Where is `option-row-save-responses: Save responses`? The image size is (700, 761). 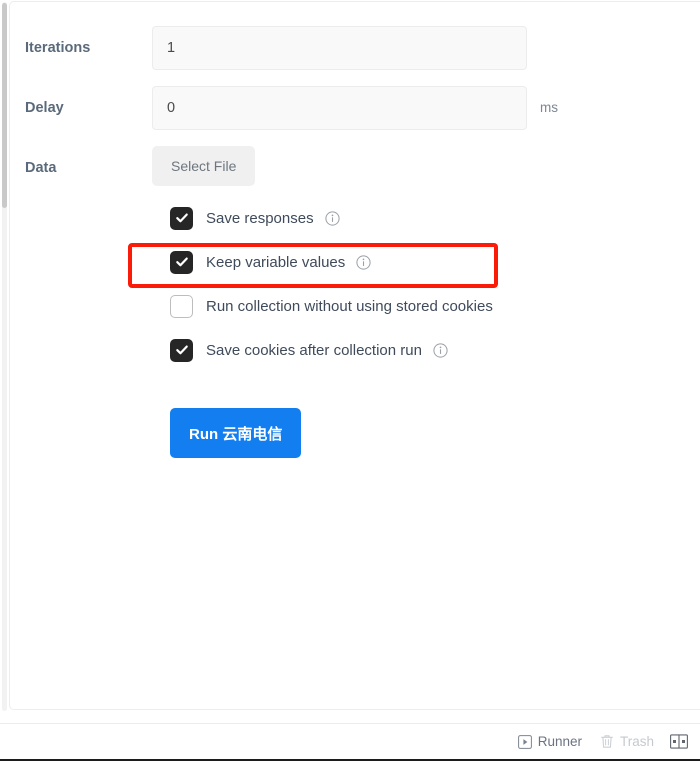 option-row-save-responses: Save responses is located at coordinates (391, 218).